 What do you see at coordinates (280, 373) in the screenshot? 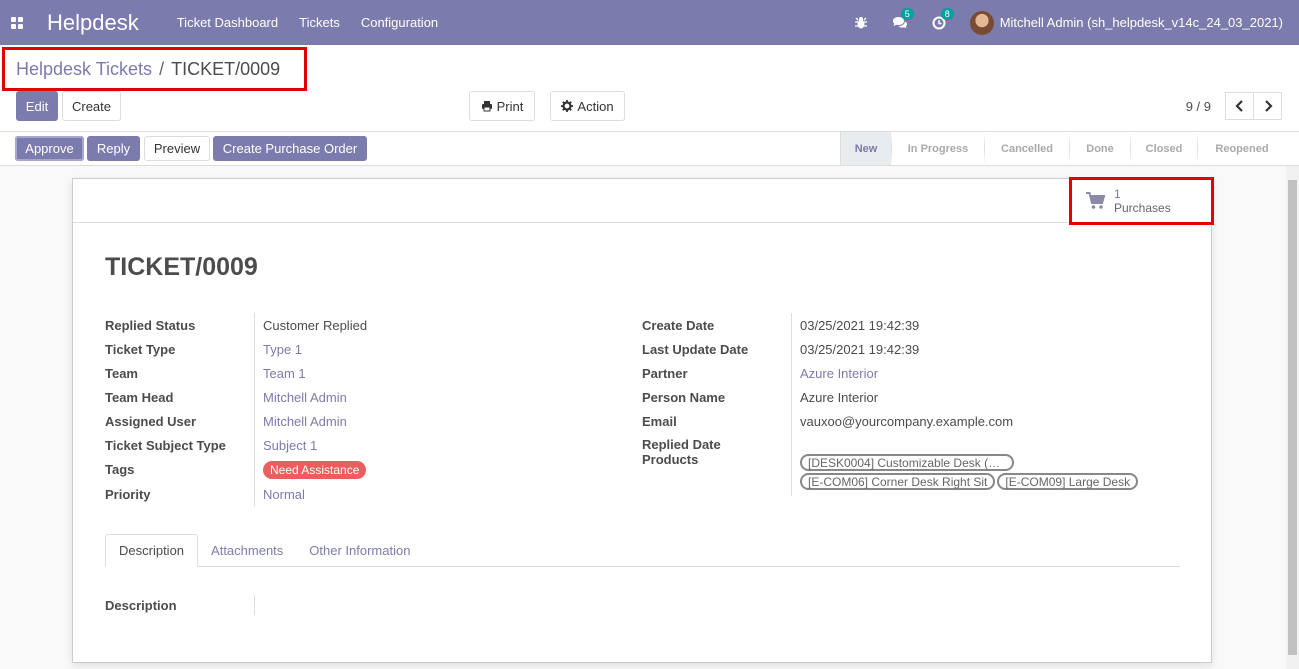
I see `field-value-team: Team 1` at bounding box center [280, 373].